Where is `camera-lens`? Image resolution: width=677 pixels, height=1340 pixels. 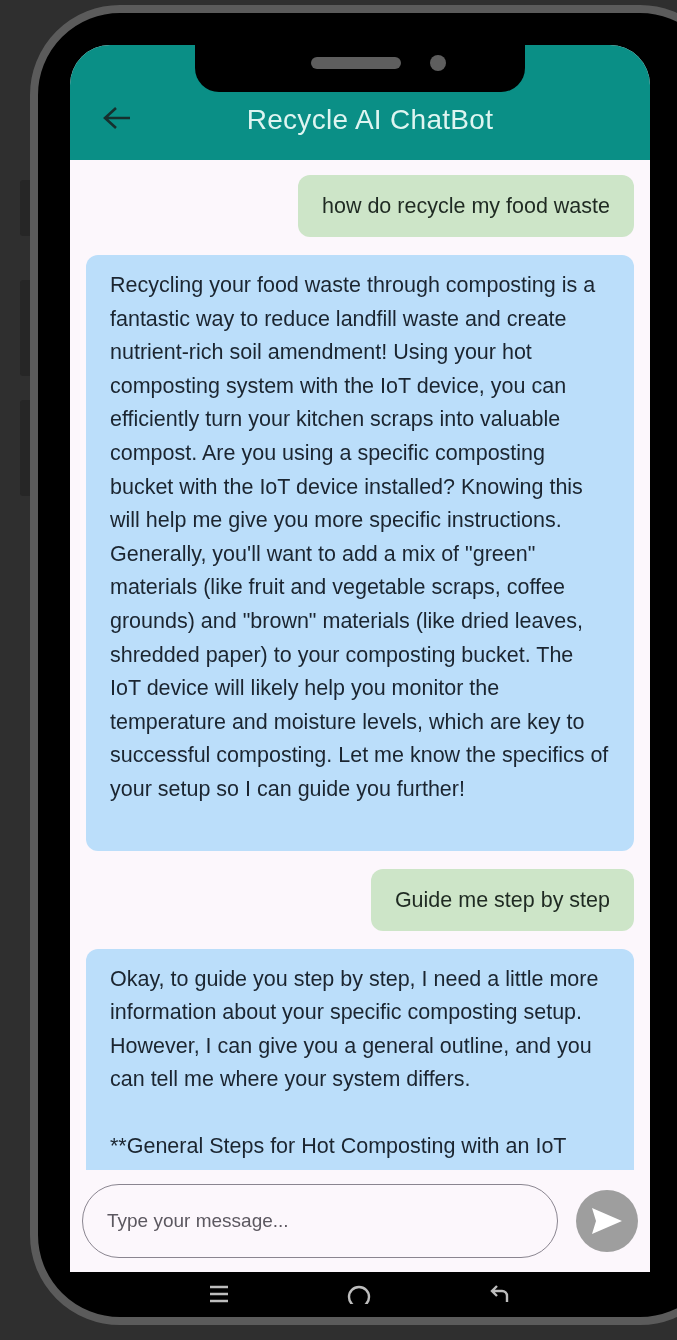
camera-lens is located at coordinates (438, 63).